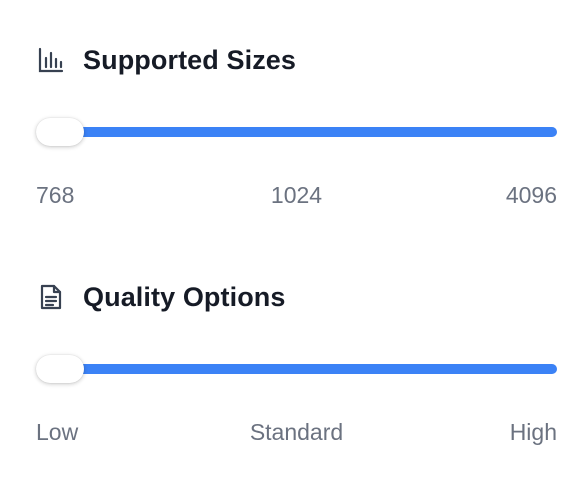 The height and width of the screenshot is (482, 586). What do you see at coordinates (184, 296) in the screenshot?
I see `quality-options-title: Quality Options` at bounding box center [184, 296].